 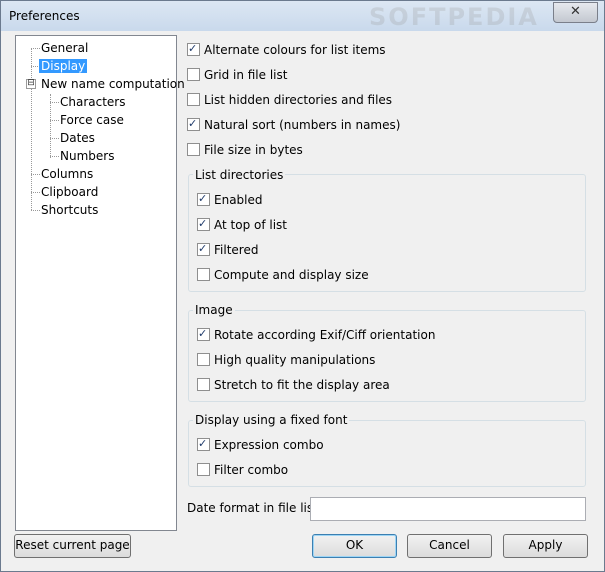 What do you see at coordinates (87, 156) in the screenshot?
I see `tree-item-numbers: Numbers` at bounding box center [87, 156].